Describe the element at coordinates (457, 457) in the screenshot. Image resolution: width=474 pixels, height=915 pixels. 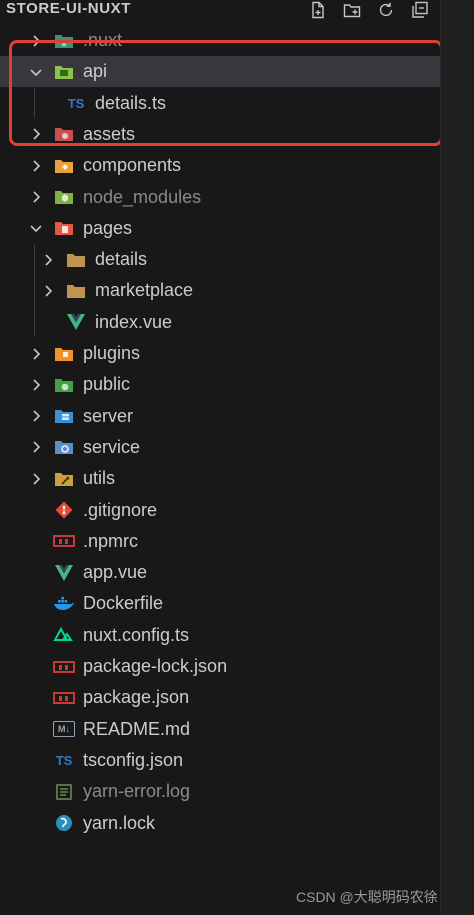
I see `editor-area-edge` at that location.